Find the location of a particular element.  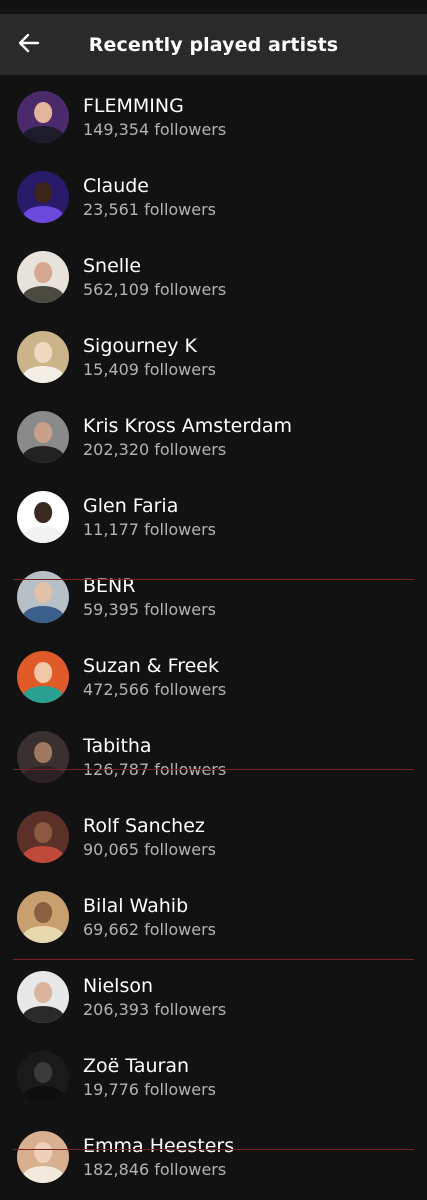

artist-name: Bilal Wahib is located at coordinates (136, 905).